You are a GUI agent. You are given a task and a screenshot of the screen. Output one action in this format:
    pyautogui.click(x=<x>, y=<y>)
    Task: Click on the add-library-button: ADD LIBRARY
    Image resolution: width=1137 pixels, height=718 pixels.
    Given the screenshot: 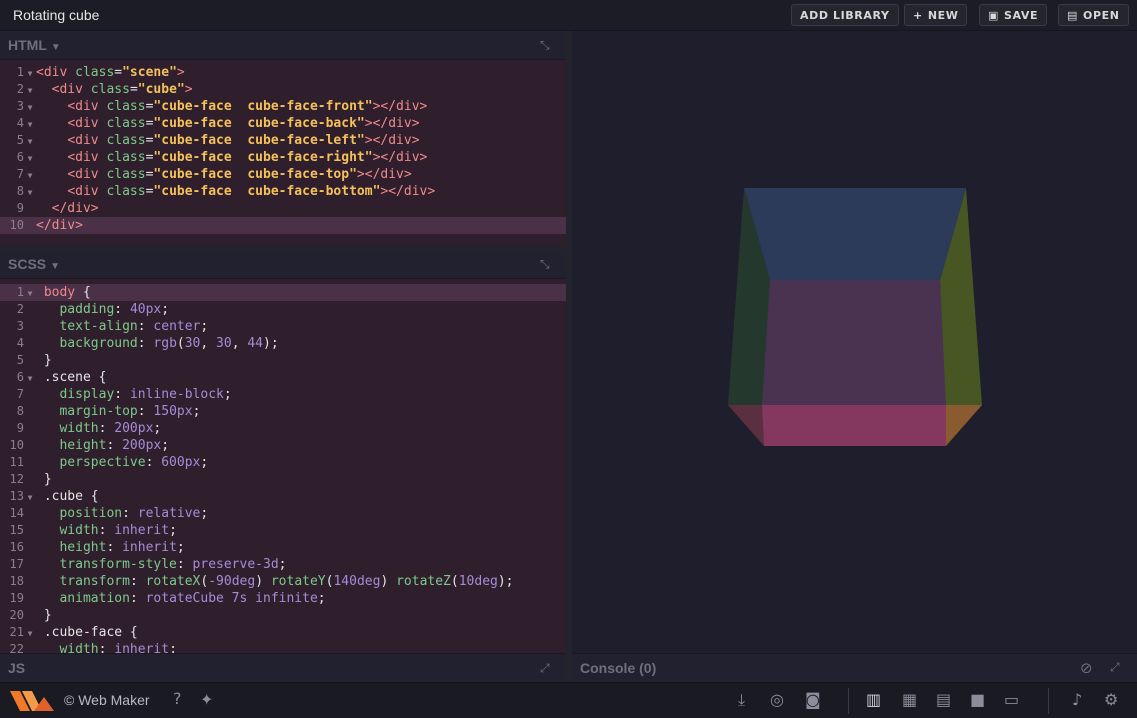 What is the action you would take?
    pyautogui.click(x=845, y=15)
    